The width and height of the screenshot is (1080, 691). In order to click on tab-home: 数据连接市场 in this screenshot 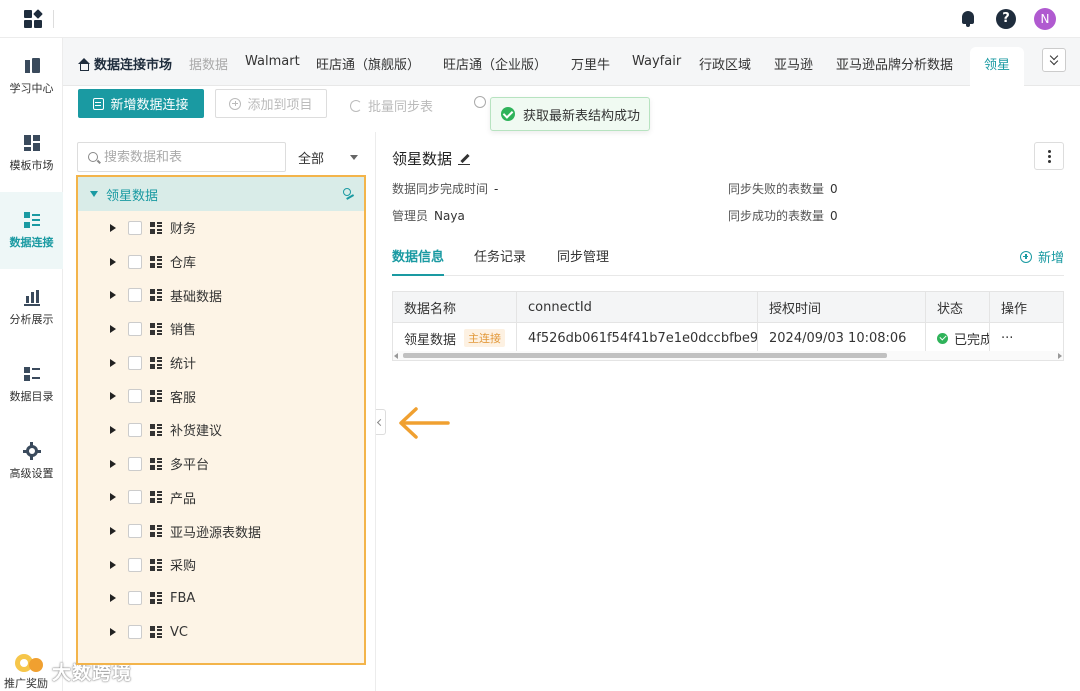, I will do `click(124, 63)`.